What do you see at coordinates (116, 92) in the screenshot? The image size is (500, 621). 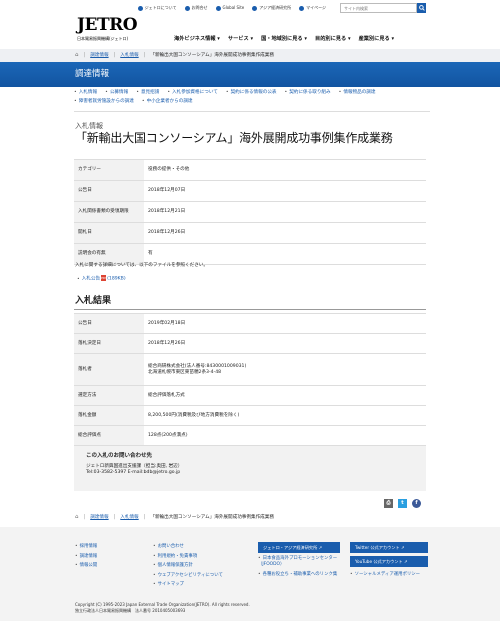 I see `subnav-public-offering: 公募情報` at bounding box center [116, 92].